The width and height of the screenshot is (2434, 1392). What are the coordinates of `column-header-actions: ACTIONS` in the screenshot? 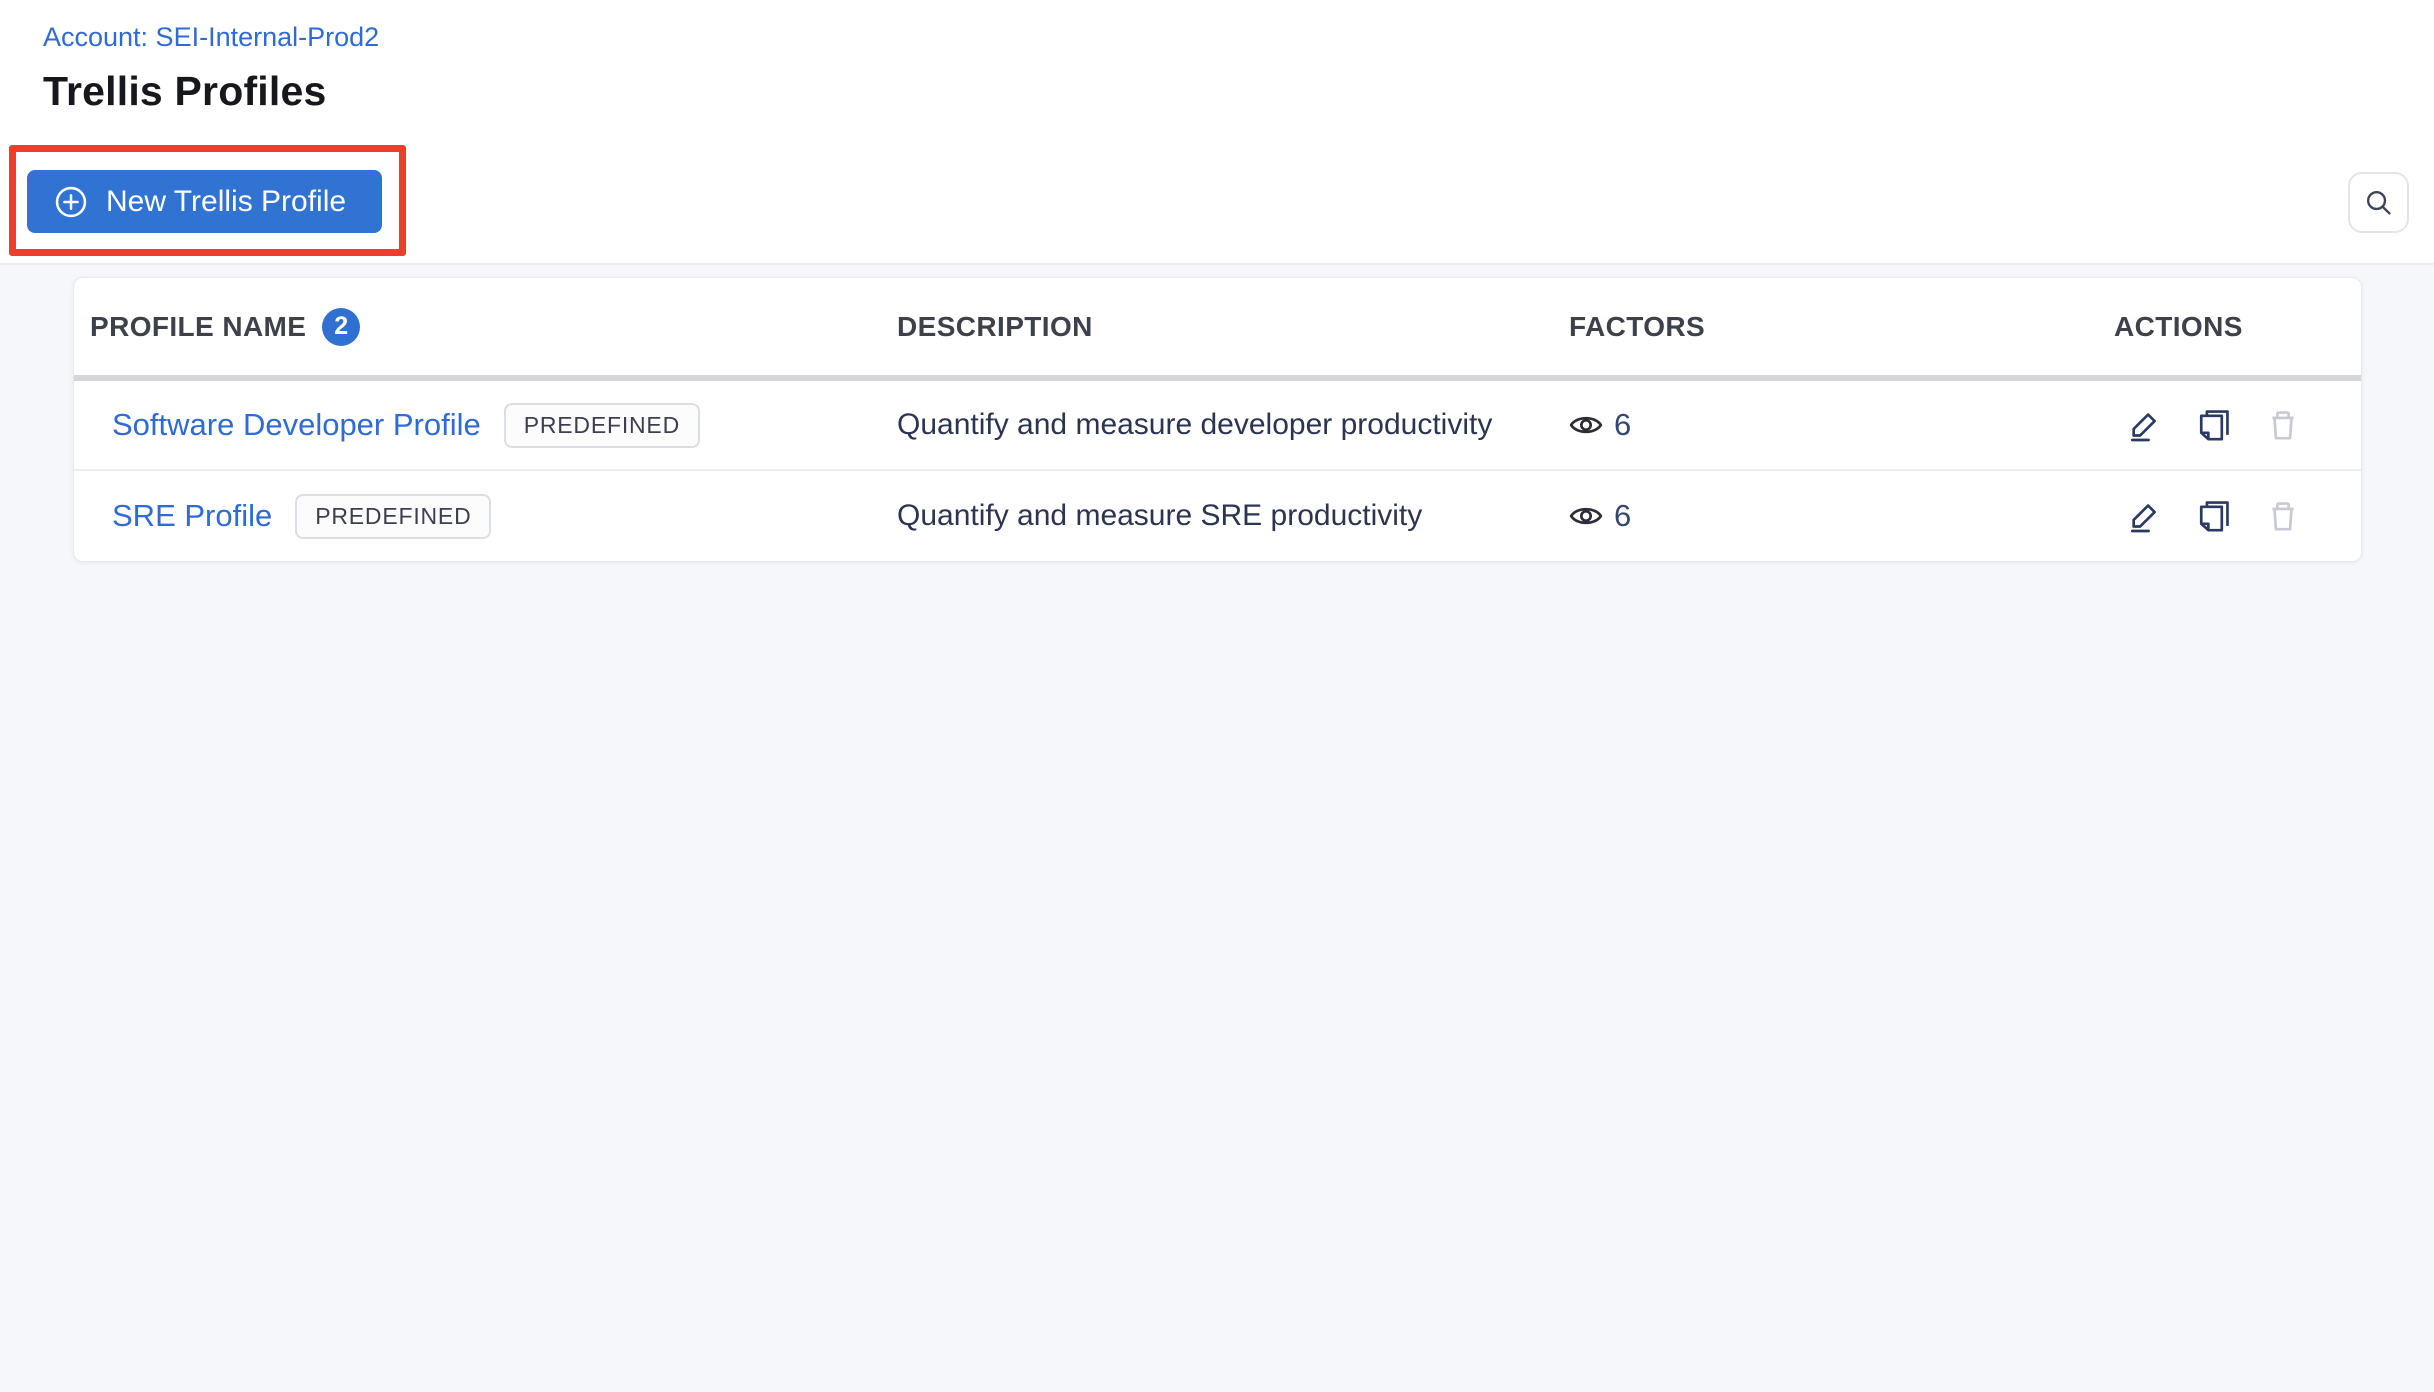 It's located at (2178, 326).